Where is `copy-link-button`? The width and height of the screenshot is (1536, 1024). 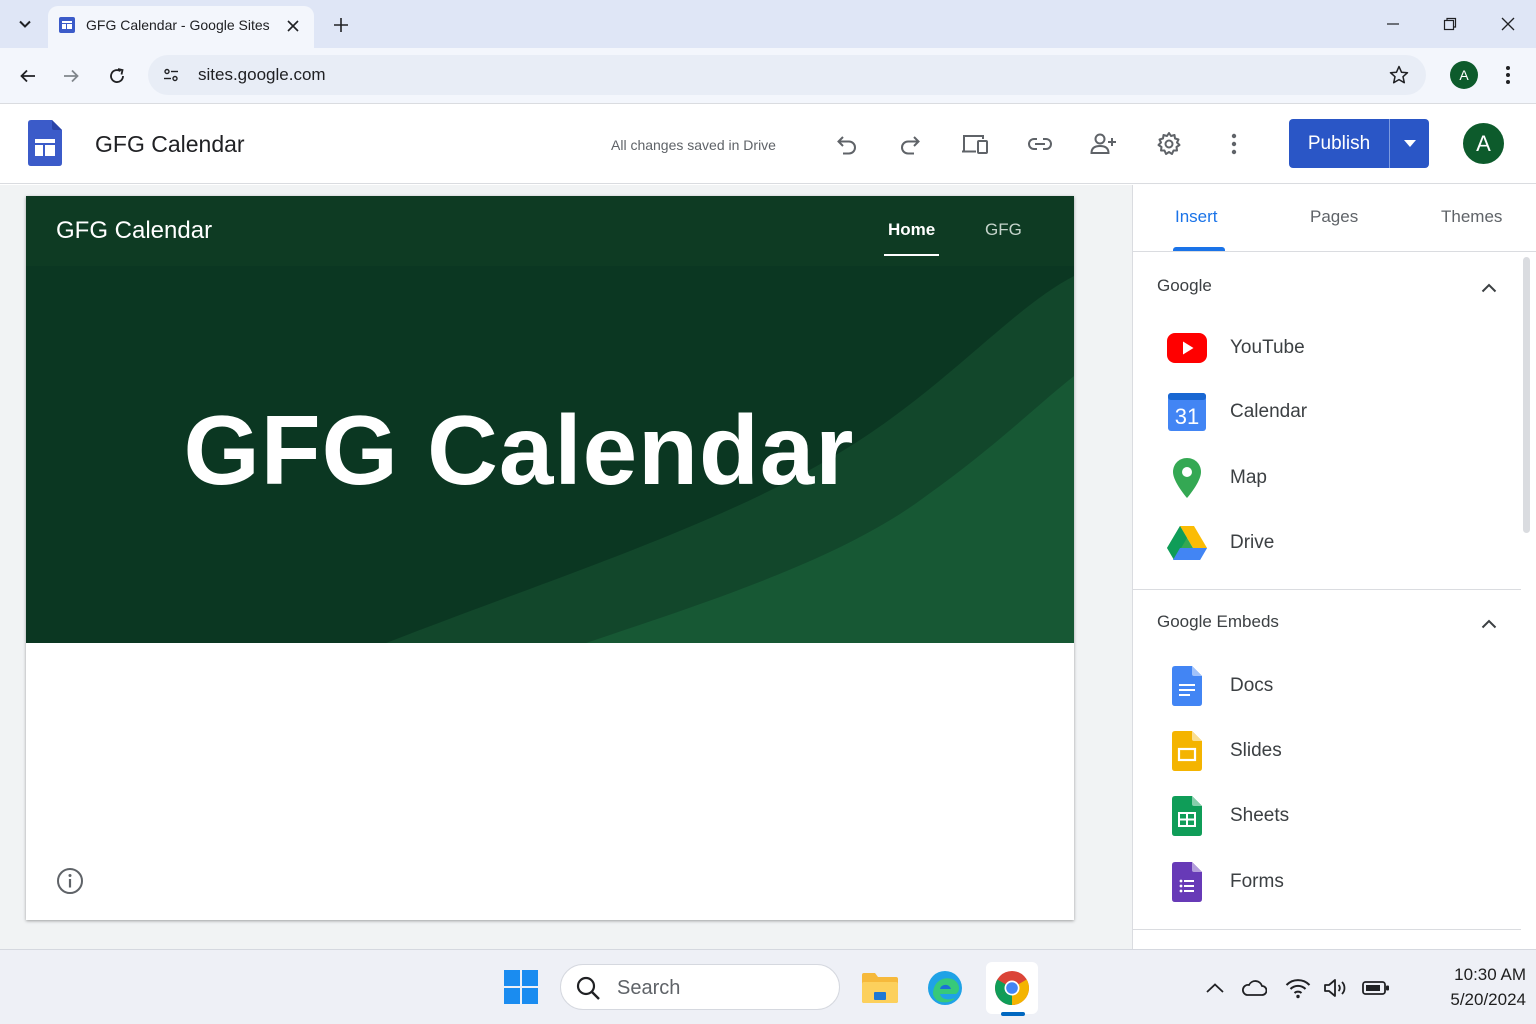 copy-link-button is located at coordinates (1040, 144).